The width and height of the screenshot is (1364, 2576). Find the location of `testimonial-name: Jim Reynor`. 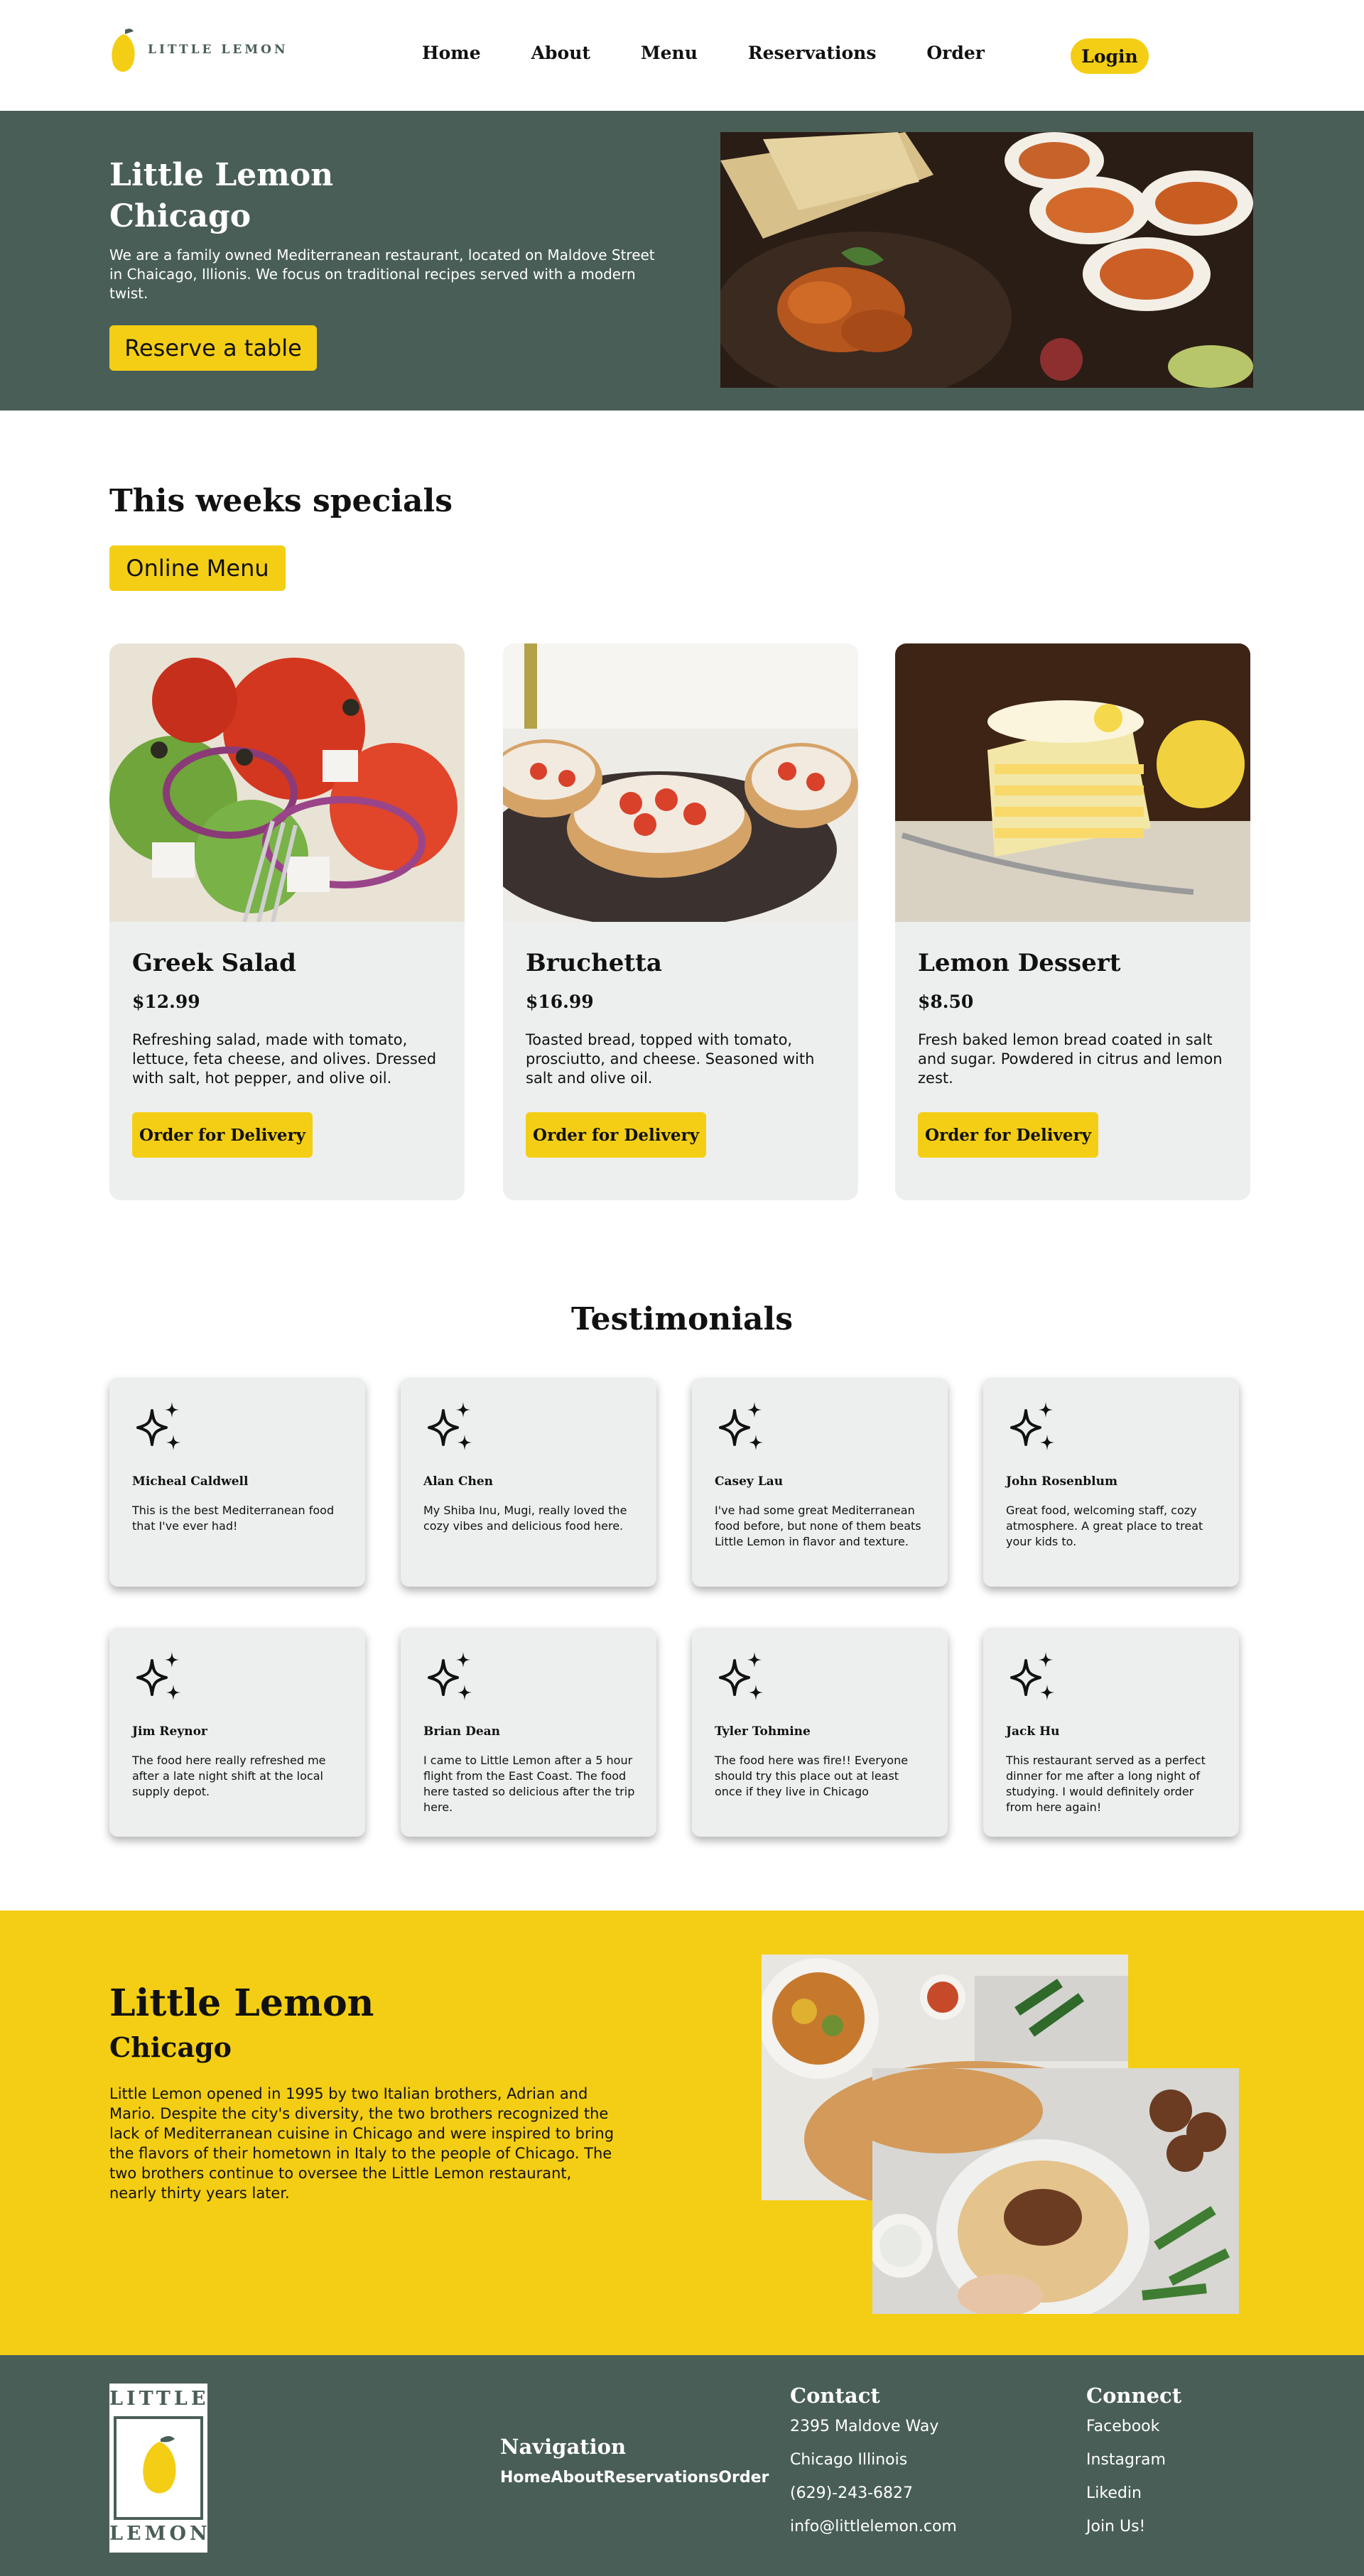

testimonial-name: Jim Reynor is located at coordinates (169, 1731).